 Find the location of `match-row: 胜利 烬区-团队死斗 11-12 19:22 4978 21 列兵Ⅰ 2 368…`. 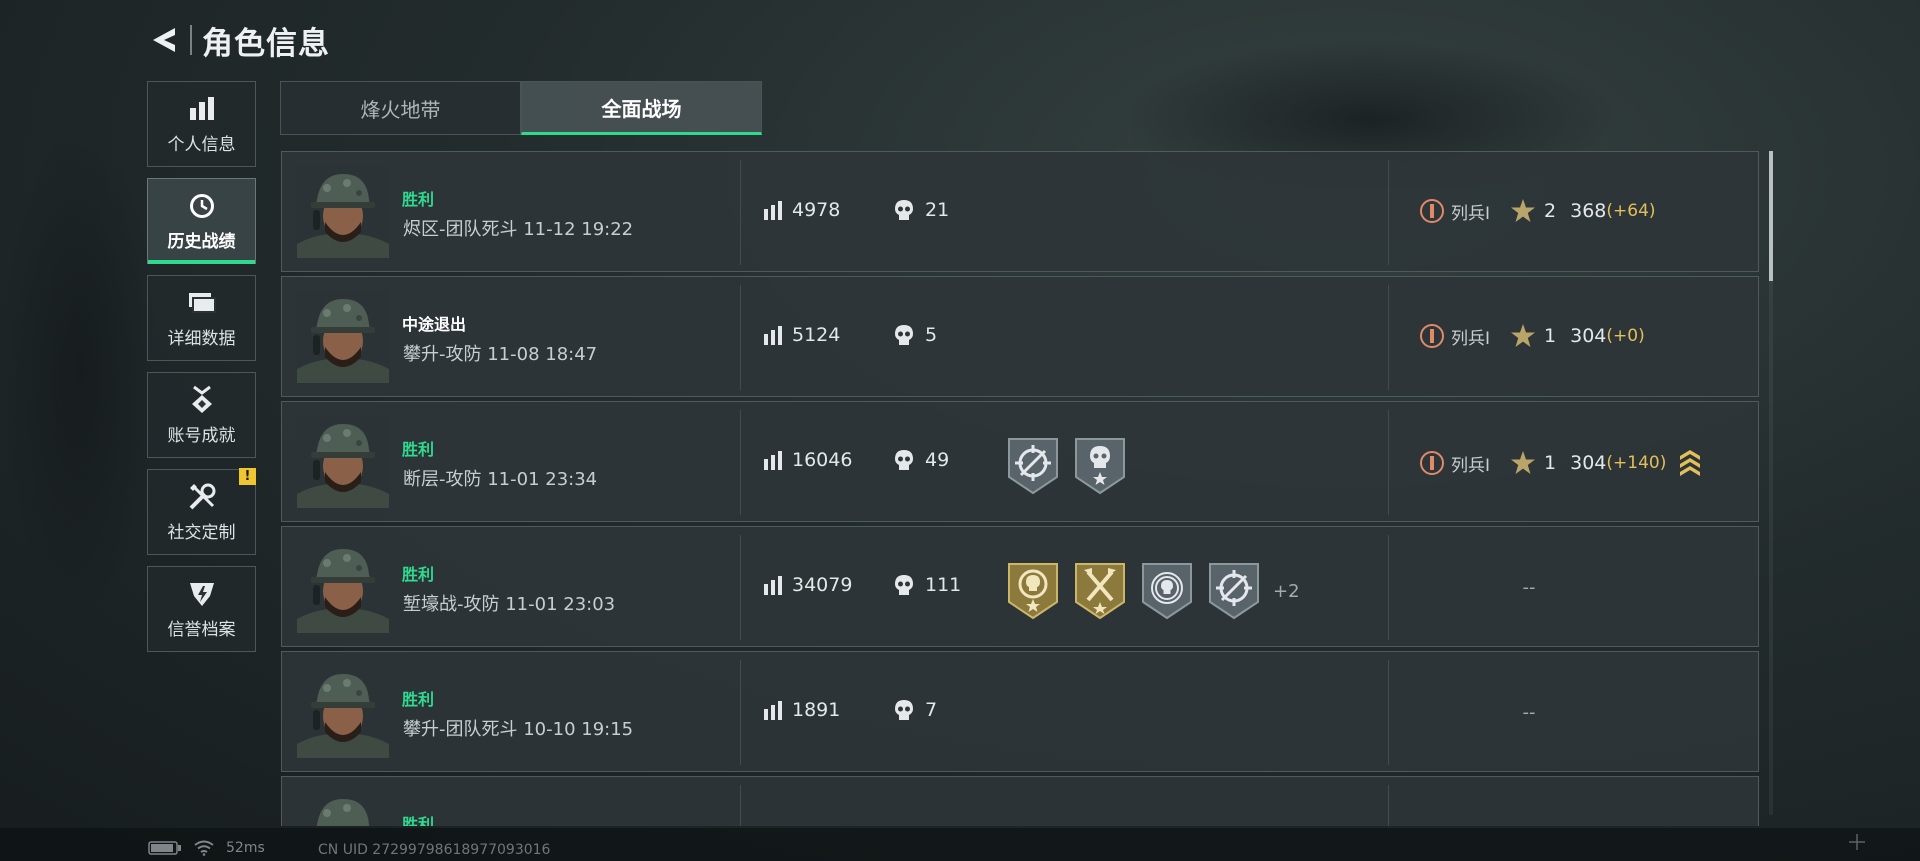

match-row: 胜利 烬区-团队死斗 11-12 19:22 4978 21 列兵Ⅰ 2 368… is located at coordinates (1020, 211).